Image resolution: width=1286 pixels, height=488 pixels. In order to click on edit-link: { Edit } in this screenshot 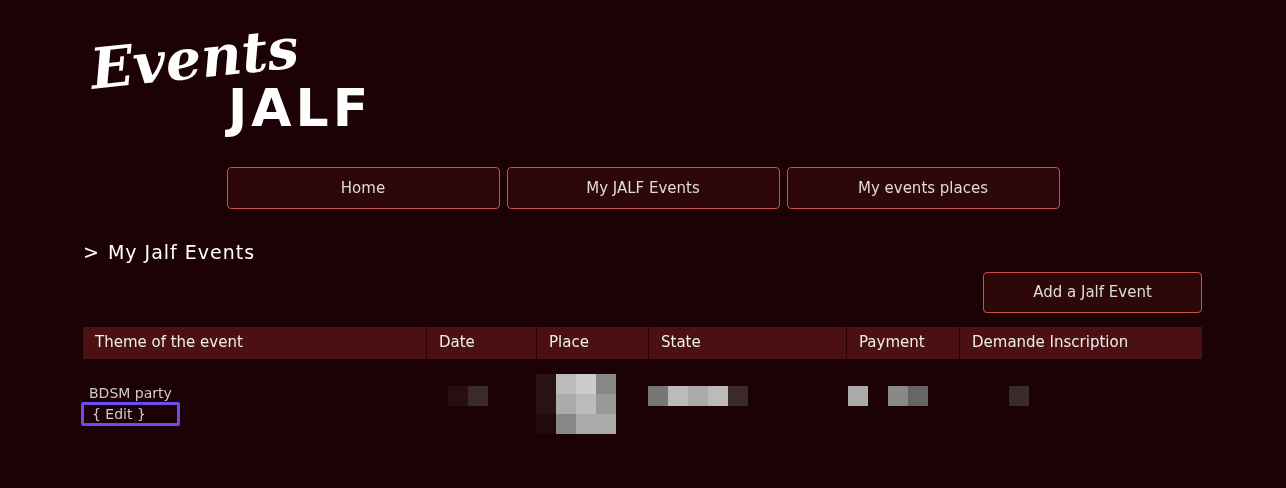, I will do `click(130, 413)`.